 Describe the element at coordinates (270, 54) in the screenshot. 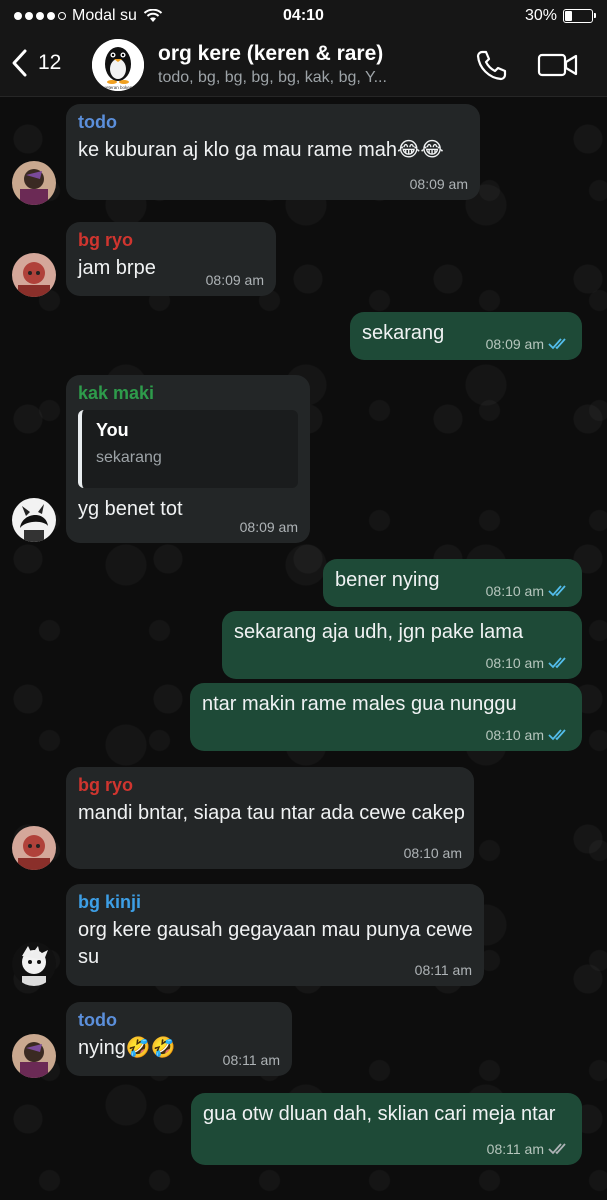

I see `group-title: org kere (keren & rare)` at that location.